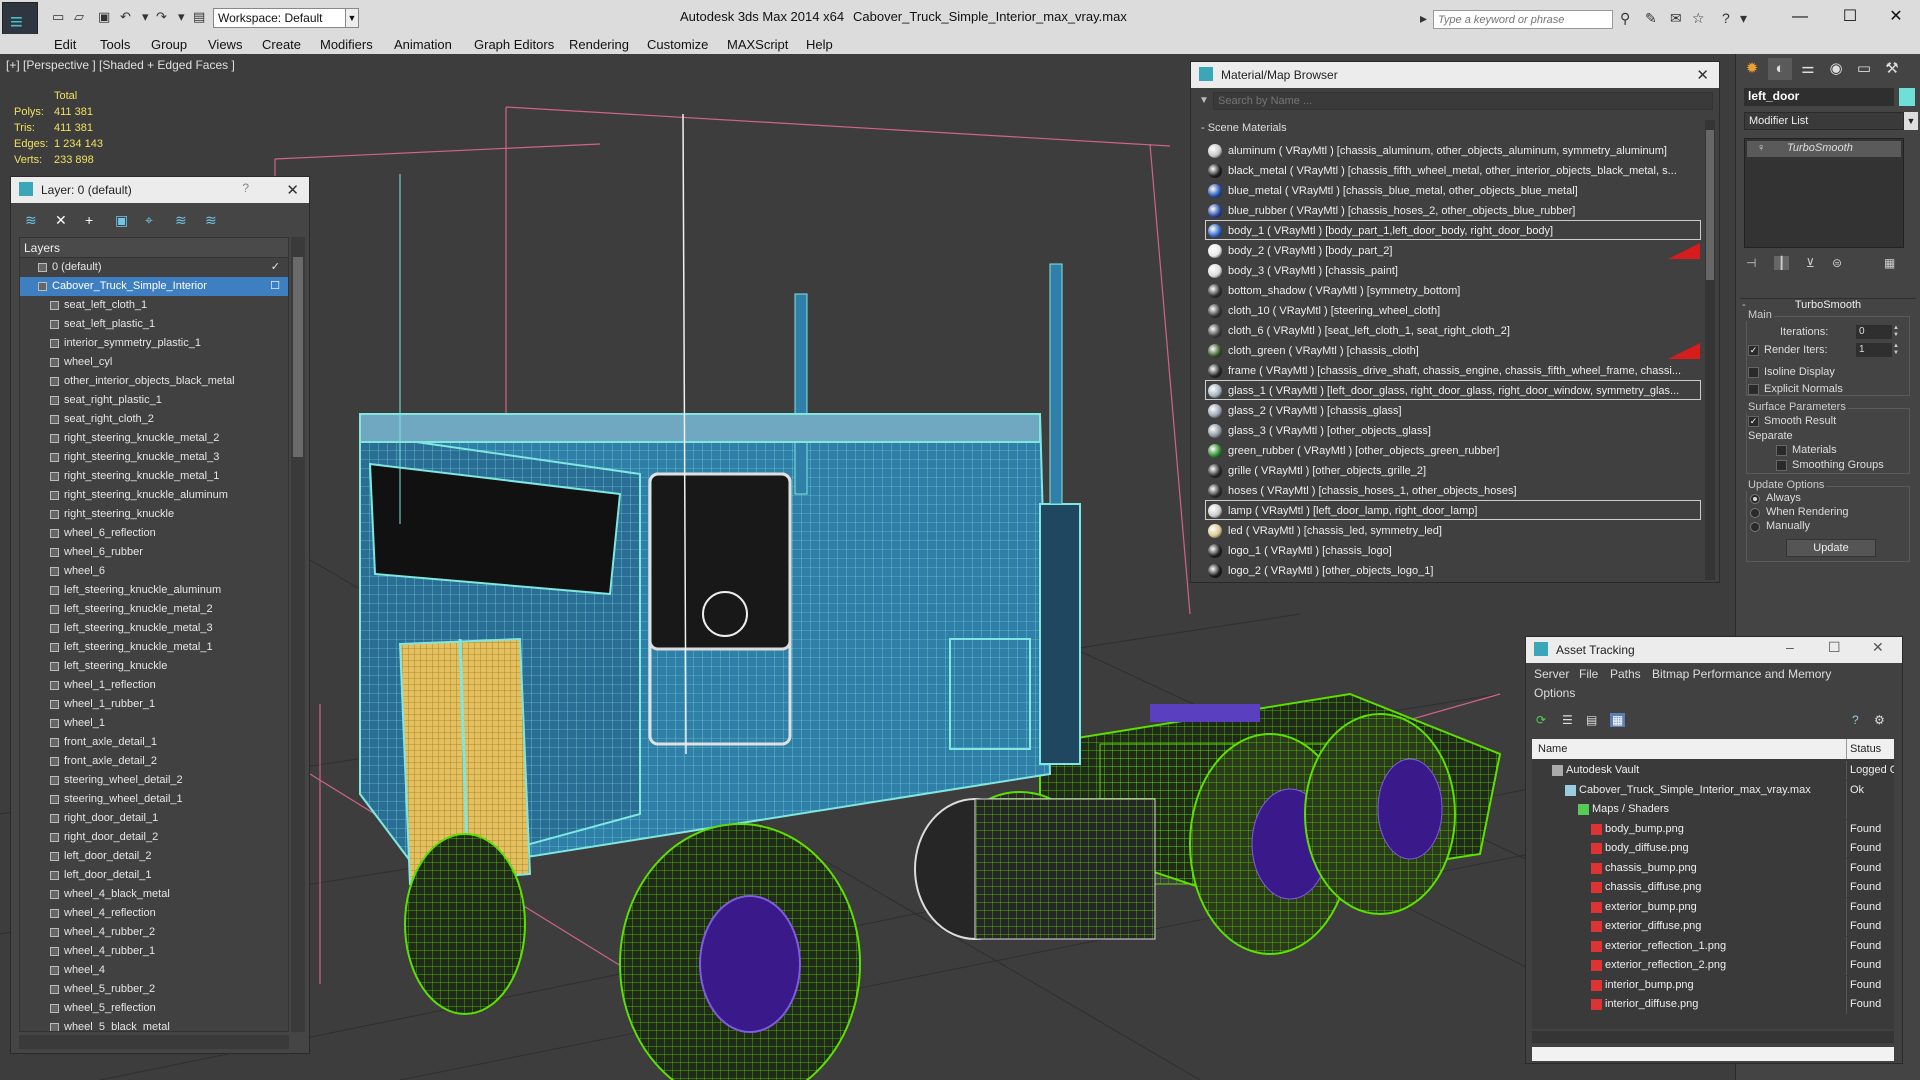  Describe the element at coordinates (154, 932) in the screenshot. I see `layer-row: wheel_4_rubber_2` at that location.